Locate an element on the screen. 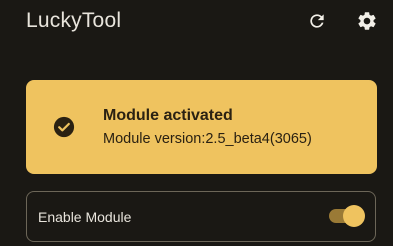 This screenshot has height=246, width=393. app-title: LuckyTool is located at coordinates (74, 20).